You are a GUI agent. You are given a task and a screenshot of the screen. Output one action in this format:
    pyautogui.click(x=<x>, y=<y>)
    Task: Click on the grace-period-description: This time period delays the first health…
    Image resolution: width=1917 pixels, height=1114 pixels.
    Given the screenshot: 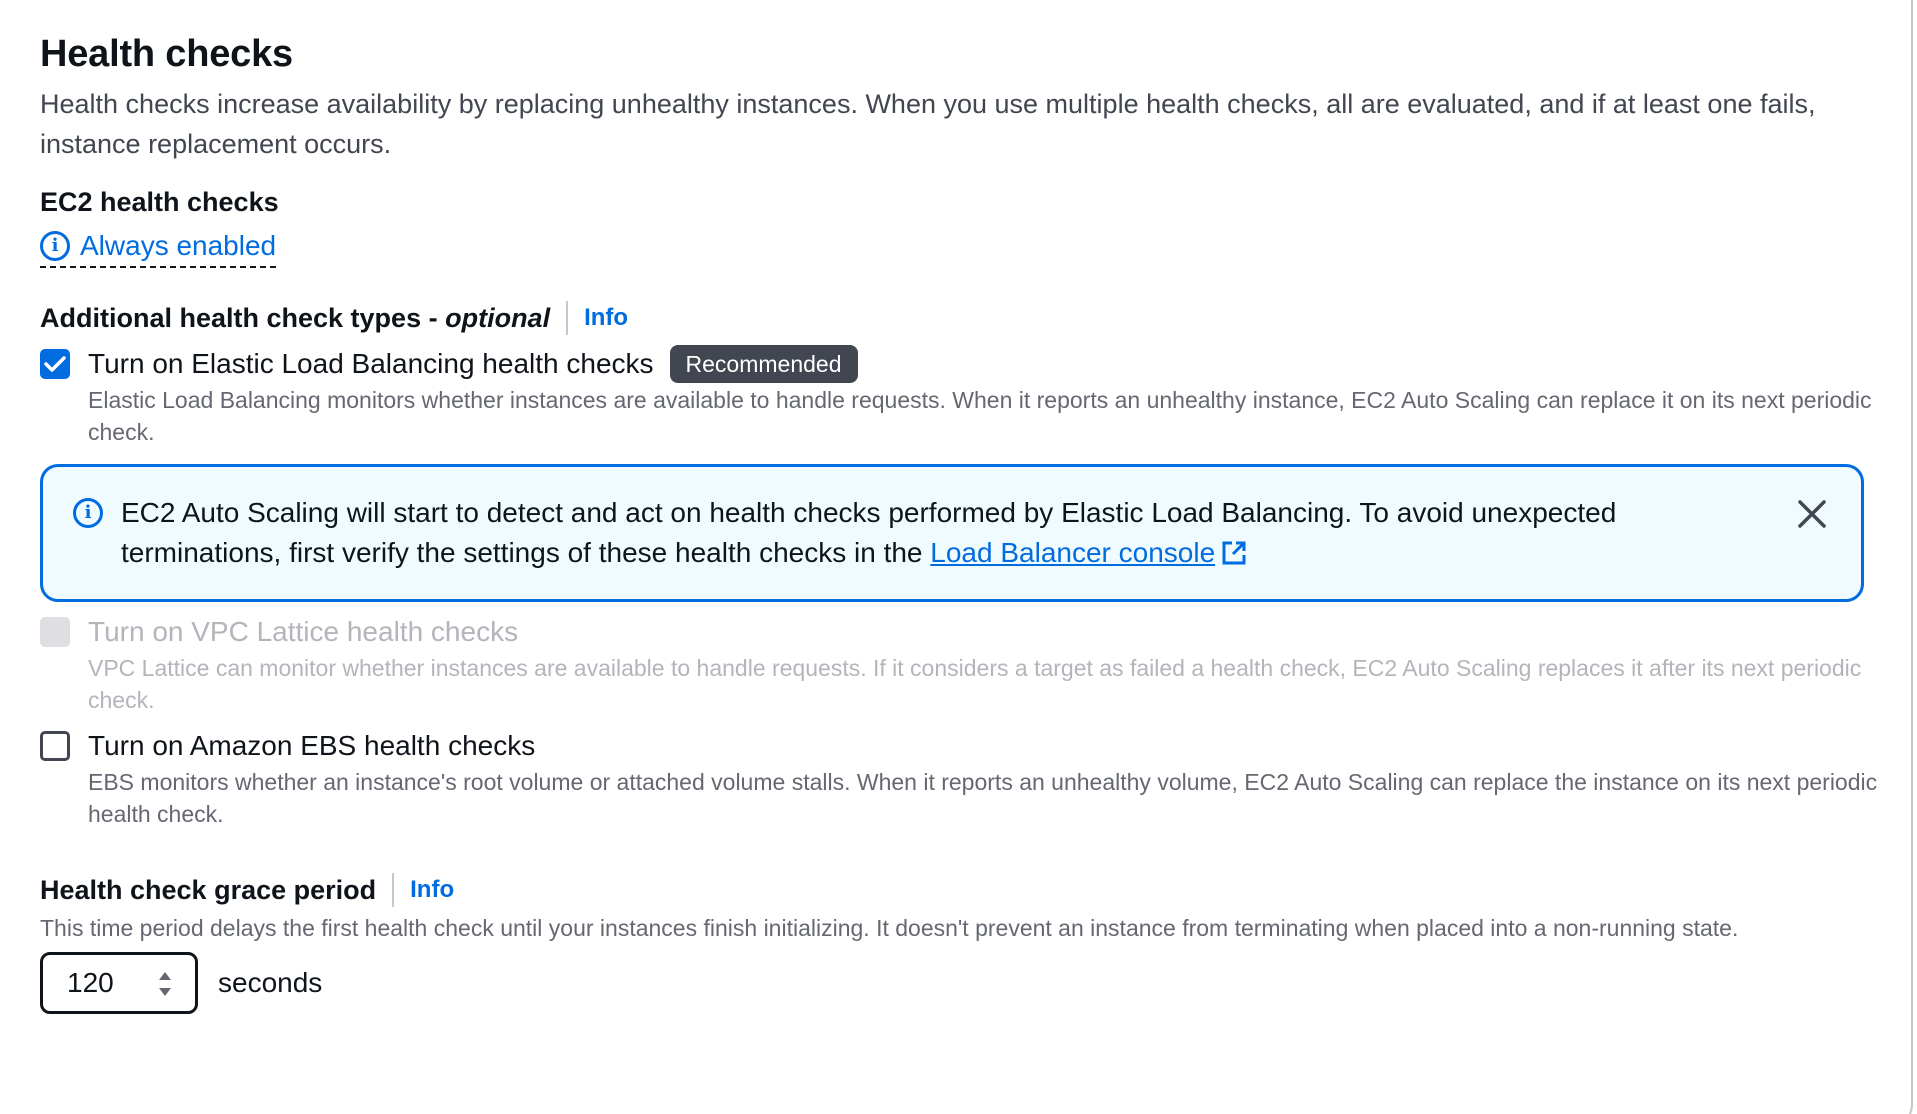 What is the action you would take?
    pyautogui.click(x=889, y=928)
    